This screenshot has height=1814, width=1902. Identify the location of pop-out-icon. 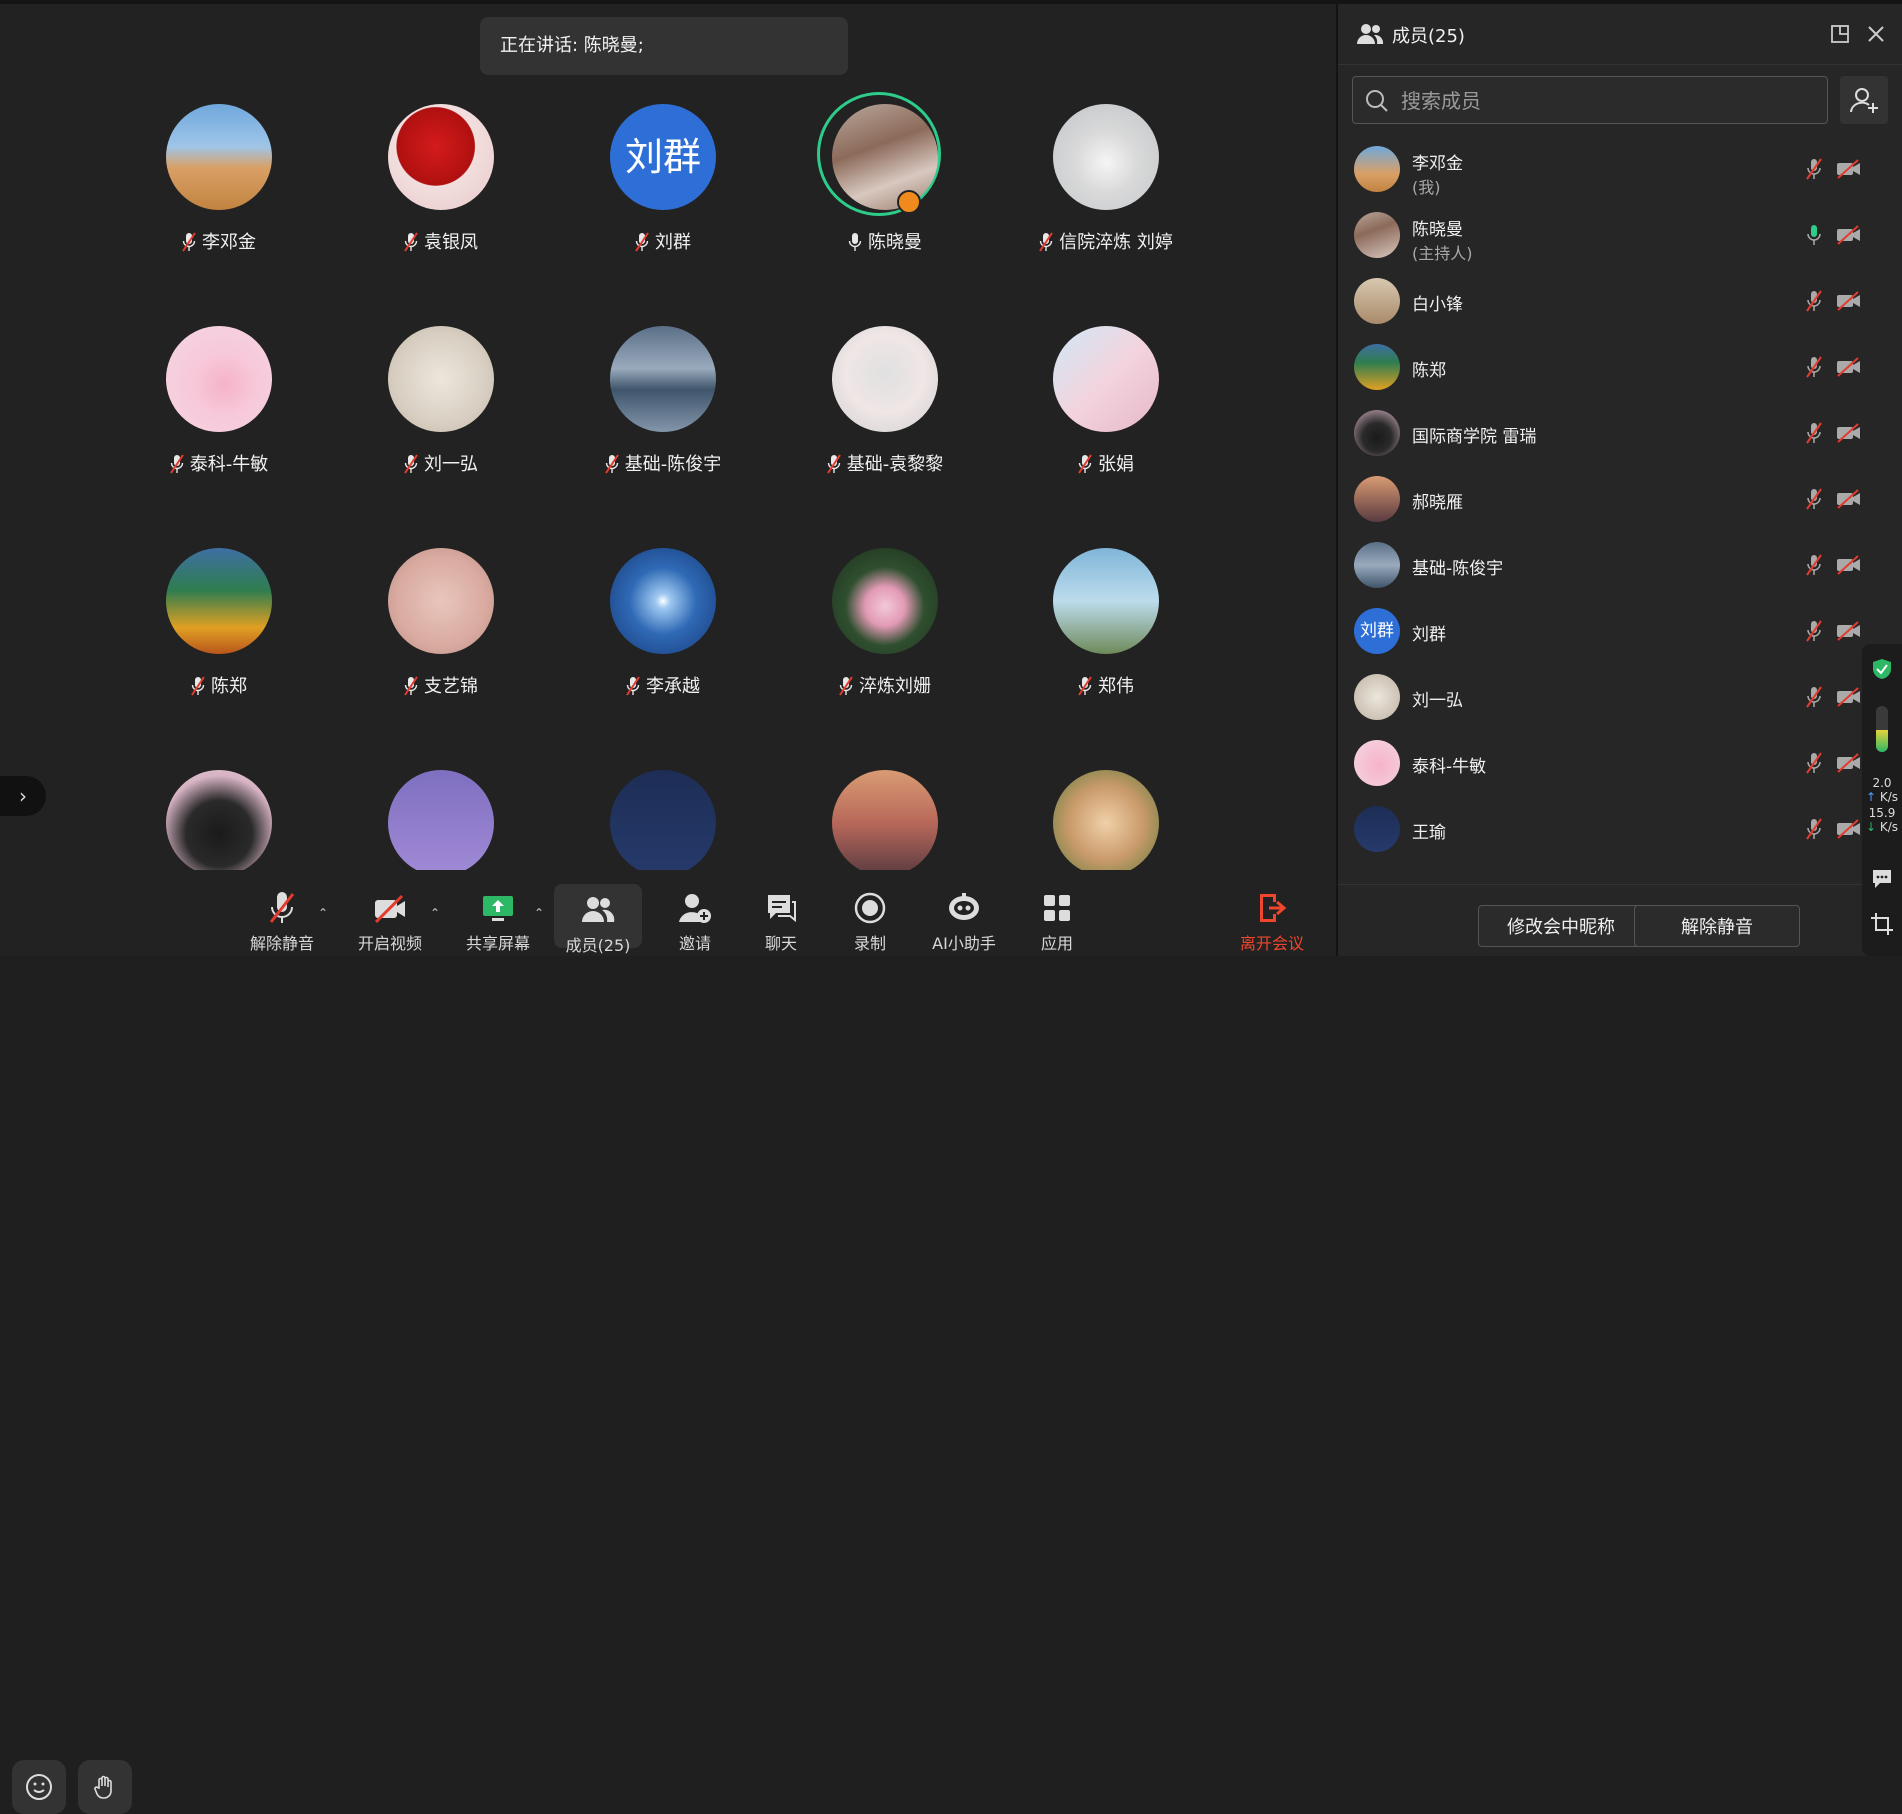
(1840, 34).